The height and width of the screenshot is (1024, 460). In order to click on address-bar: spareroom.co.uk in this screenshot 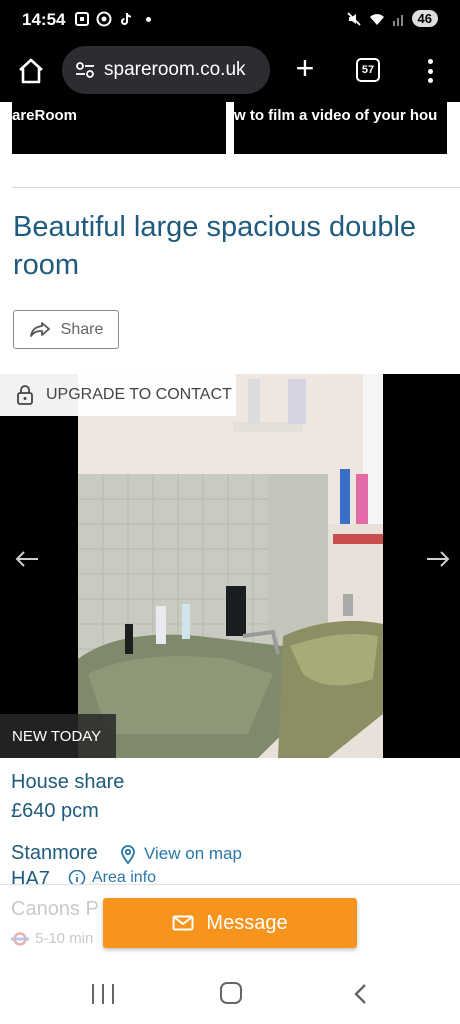, I will do `click(166, 70)`.